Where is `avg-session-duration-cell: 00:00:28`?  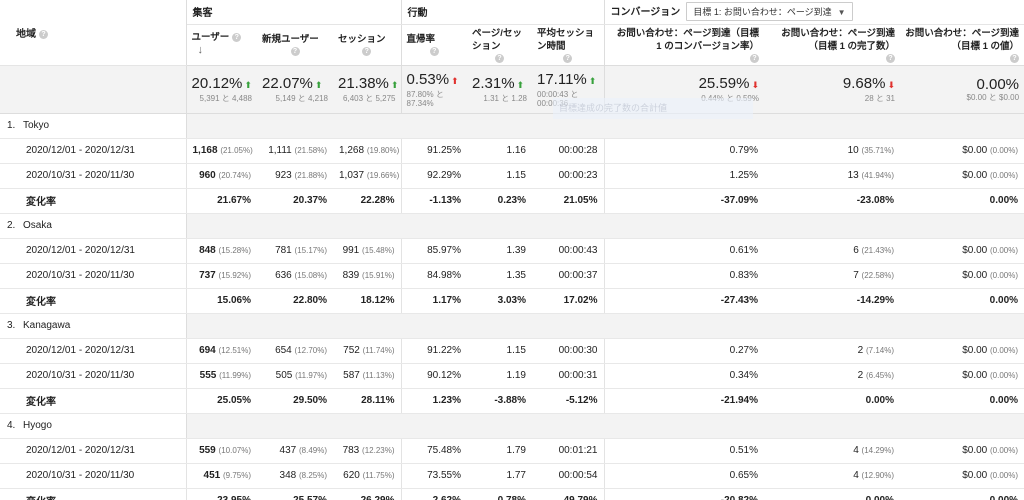
avg-session-duration-cell: 00:00:28 is located at coordinates (568, 151).